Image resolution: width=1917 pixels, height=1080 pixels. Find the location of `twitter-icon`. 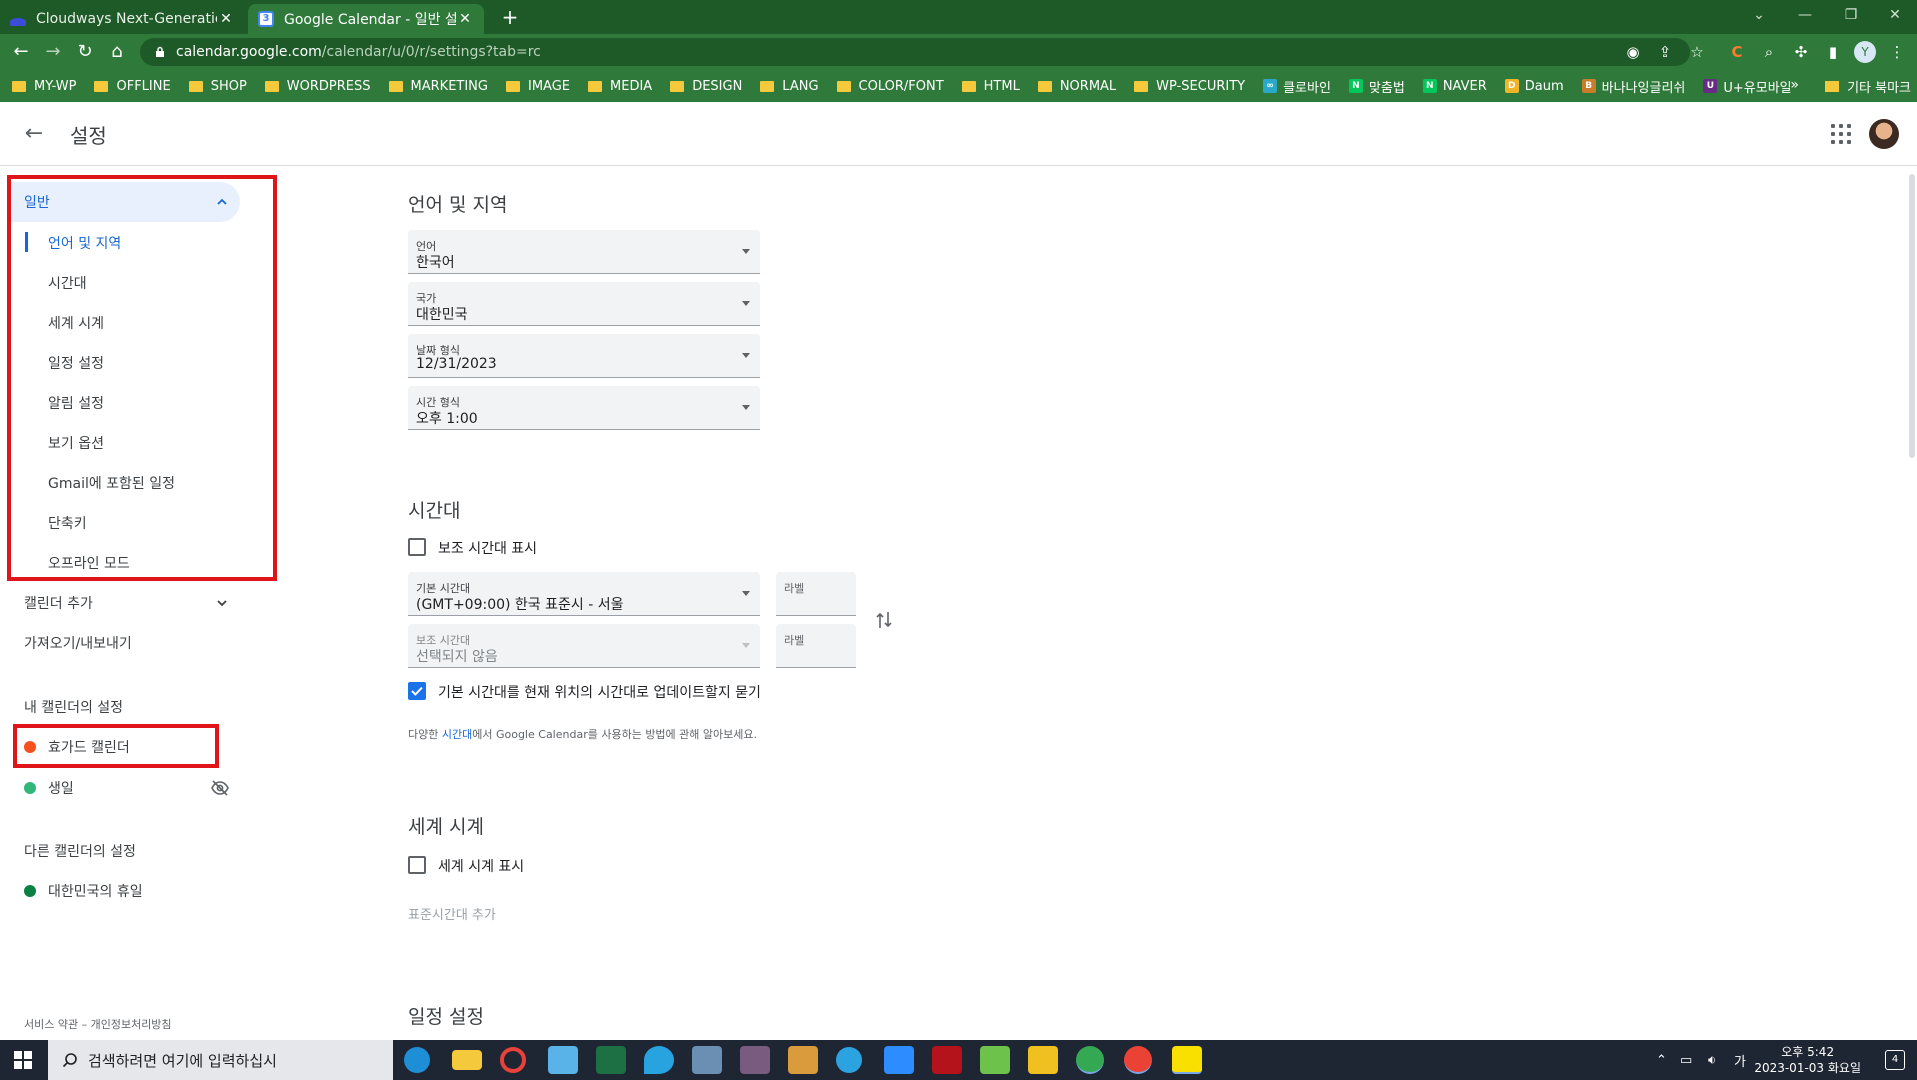

twitter-icon is located at coordinates (659, 1060).